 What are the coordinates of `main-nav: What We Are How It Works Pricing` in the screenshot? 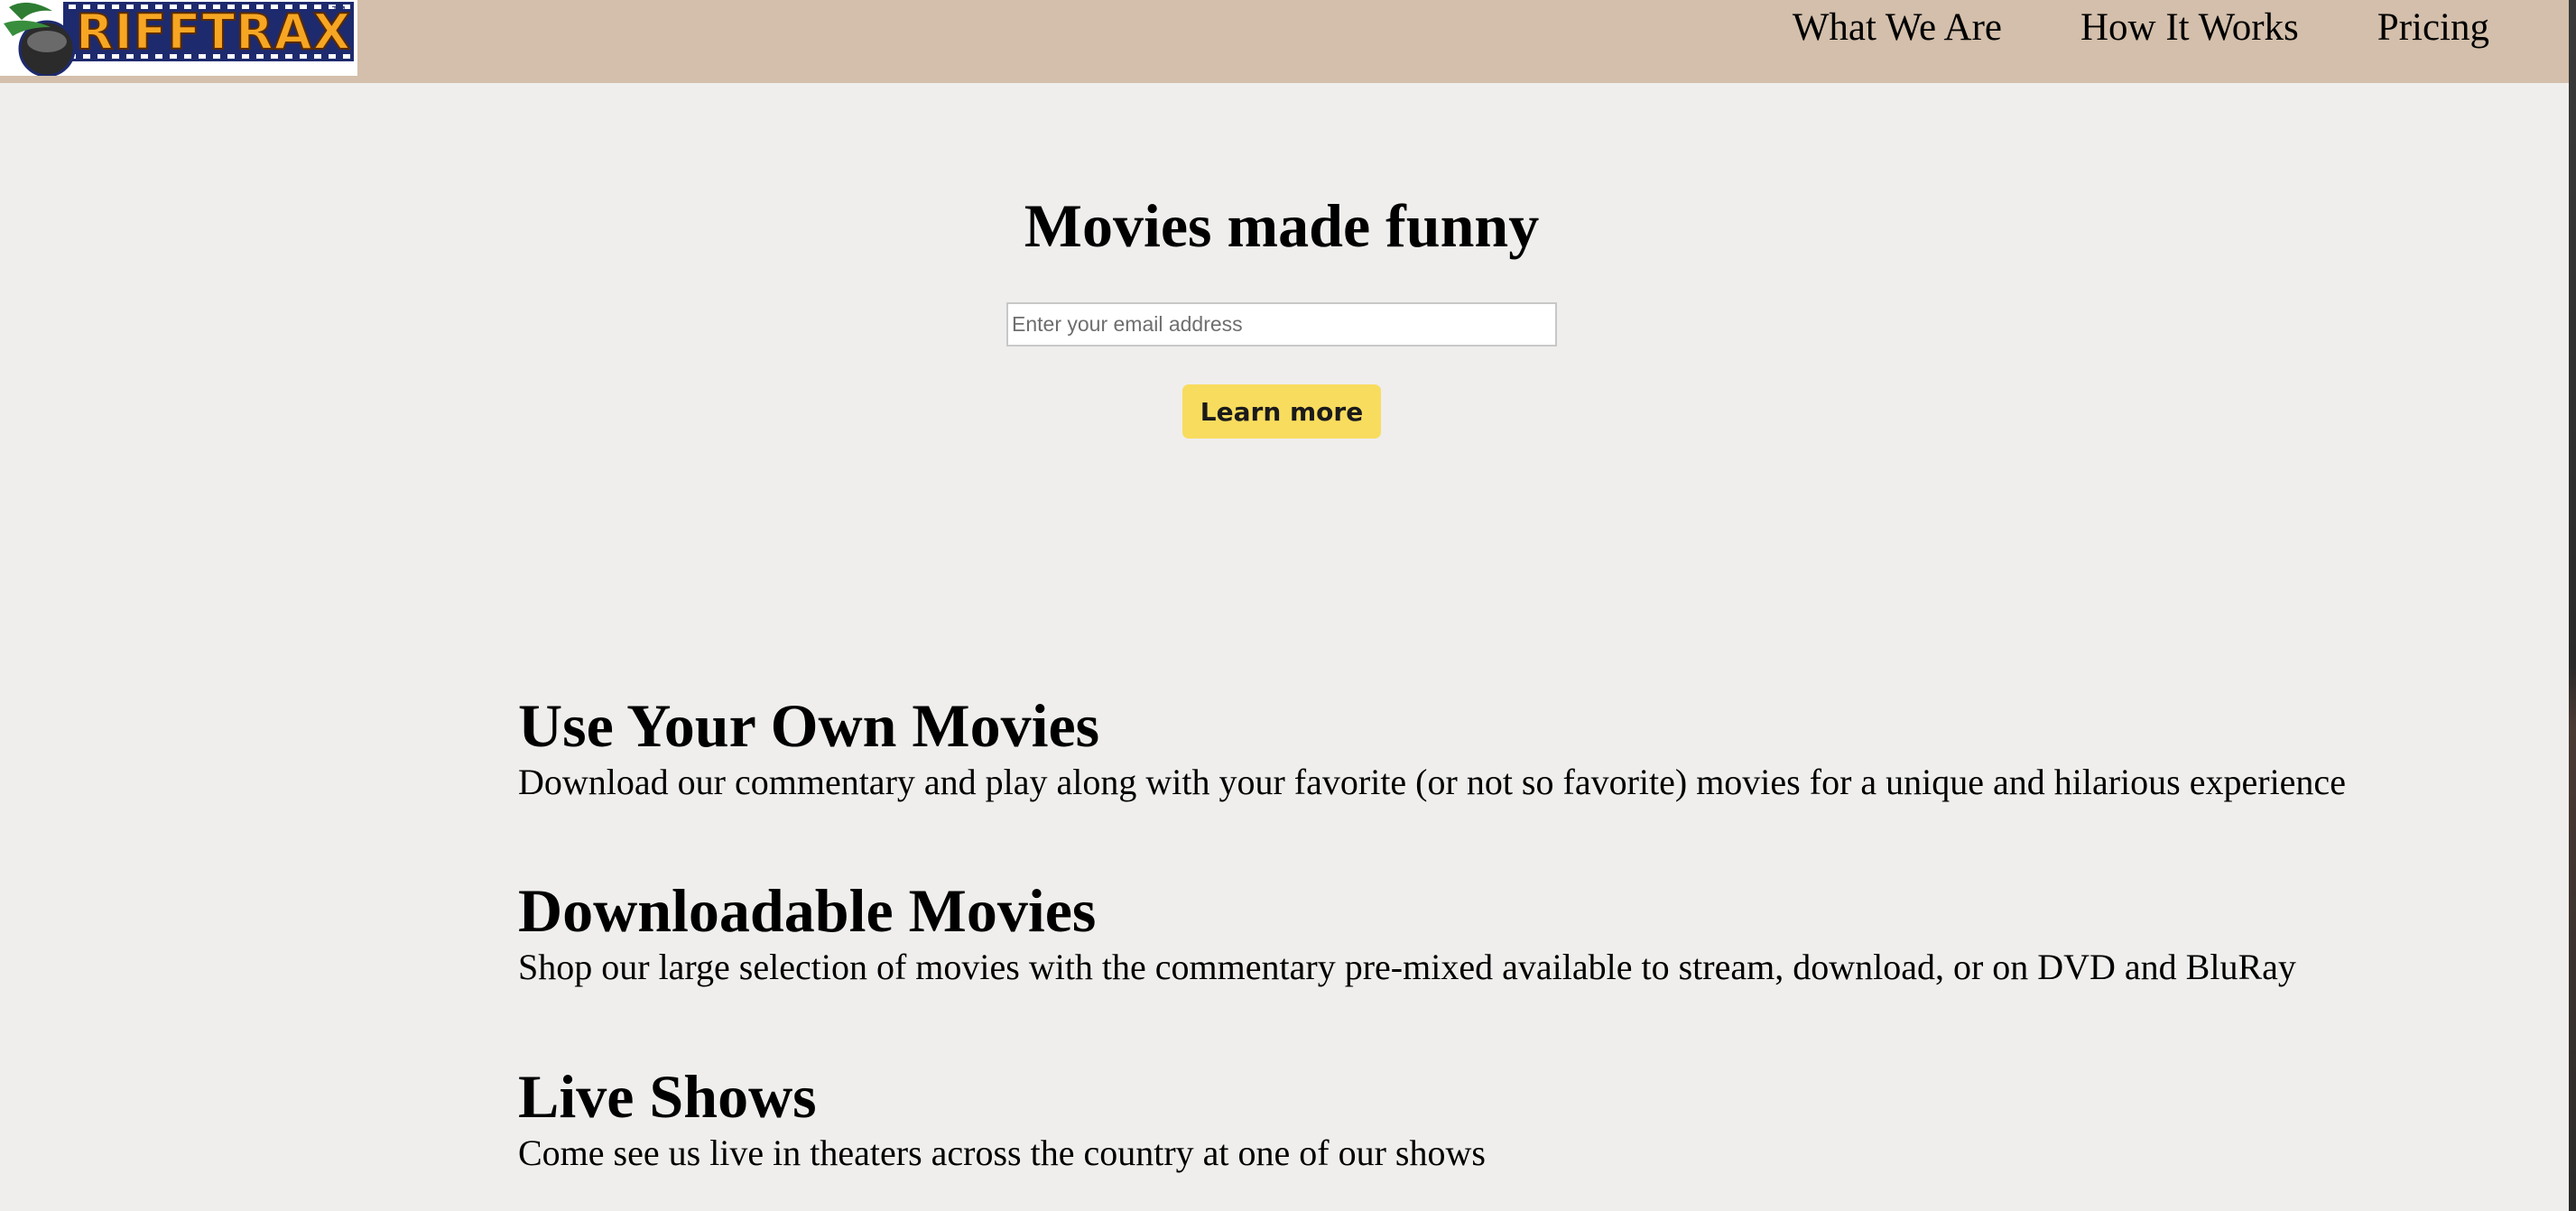 It's located at (2101, 27).